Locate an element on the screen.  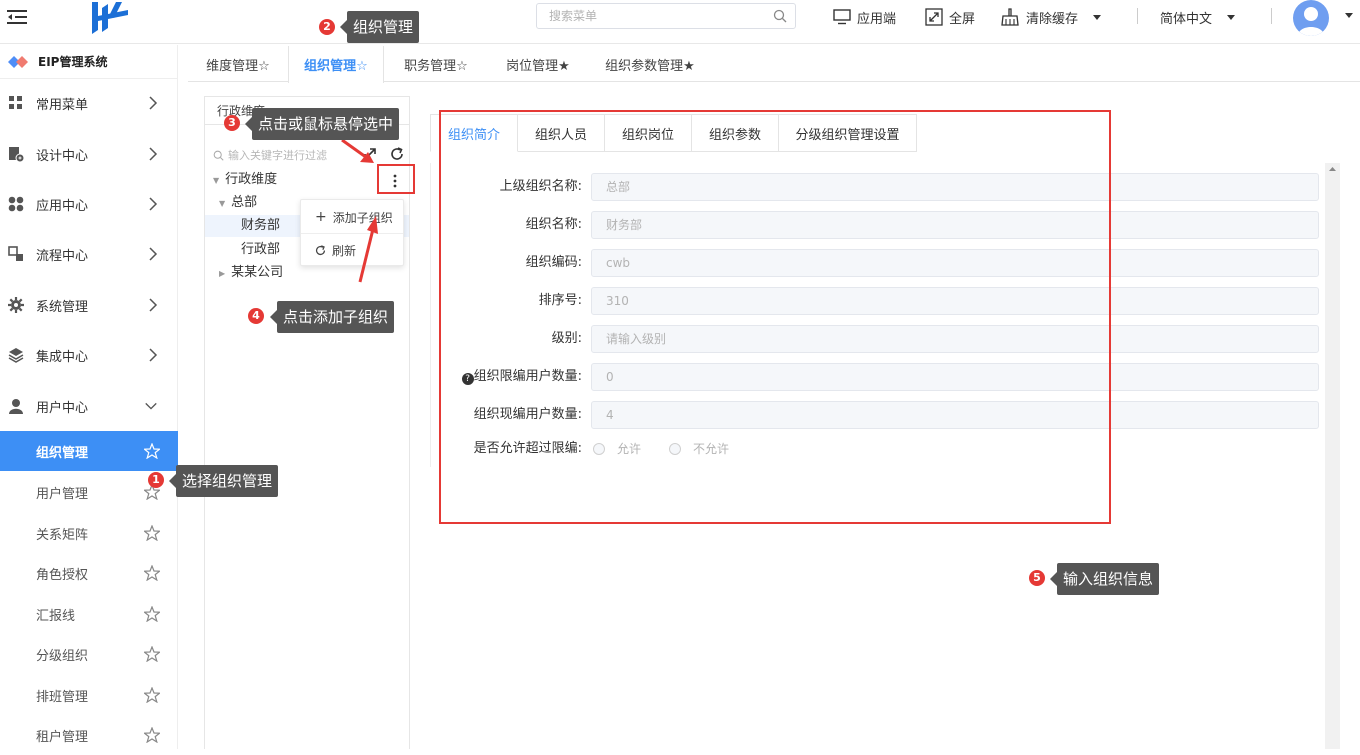
fullscreen-button: 全屏 is located at coordinates (950, 17).